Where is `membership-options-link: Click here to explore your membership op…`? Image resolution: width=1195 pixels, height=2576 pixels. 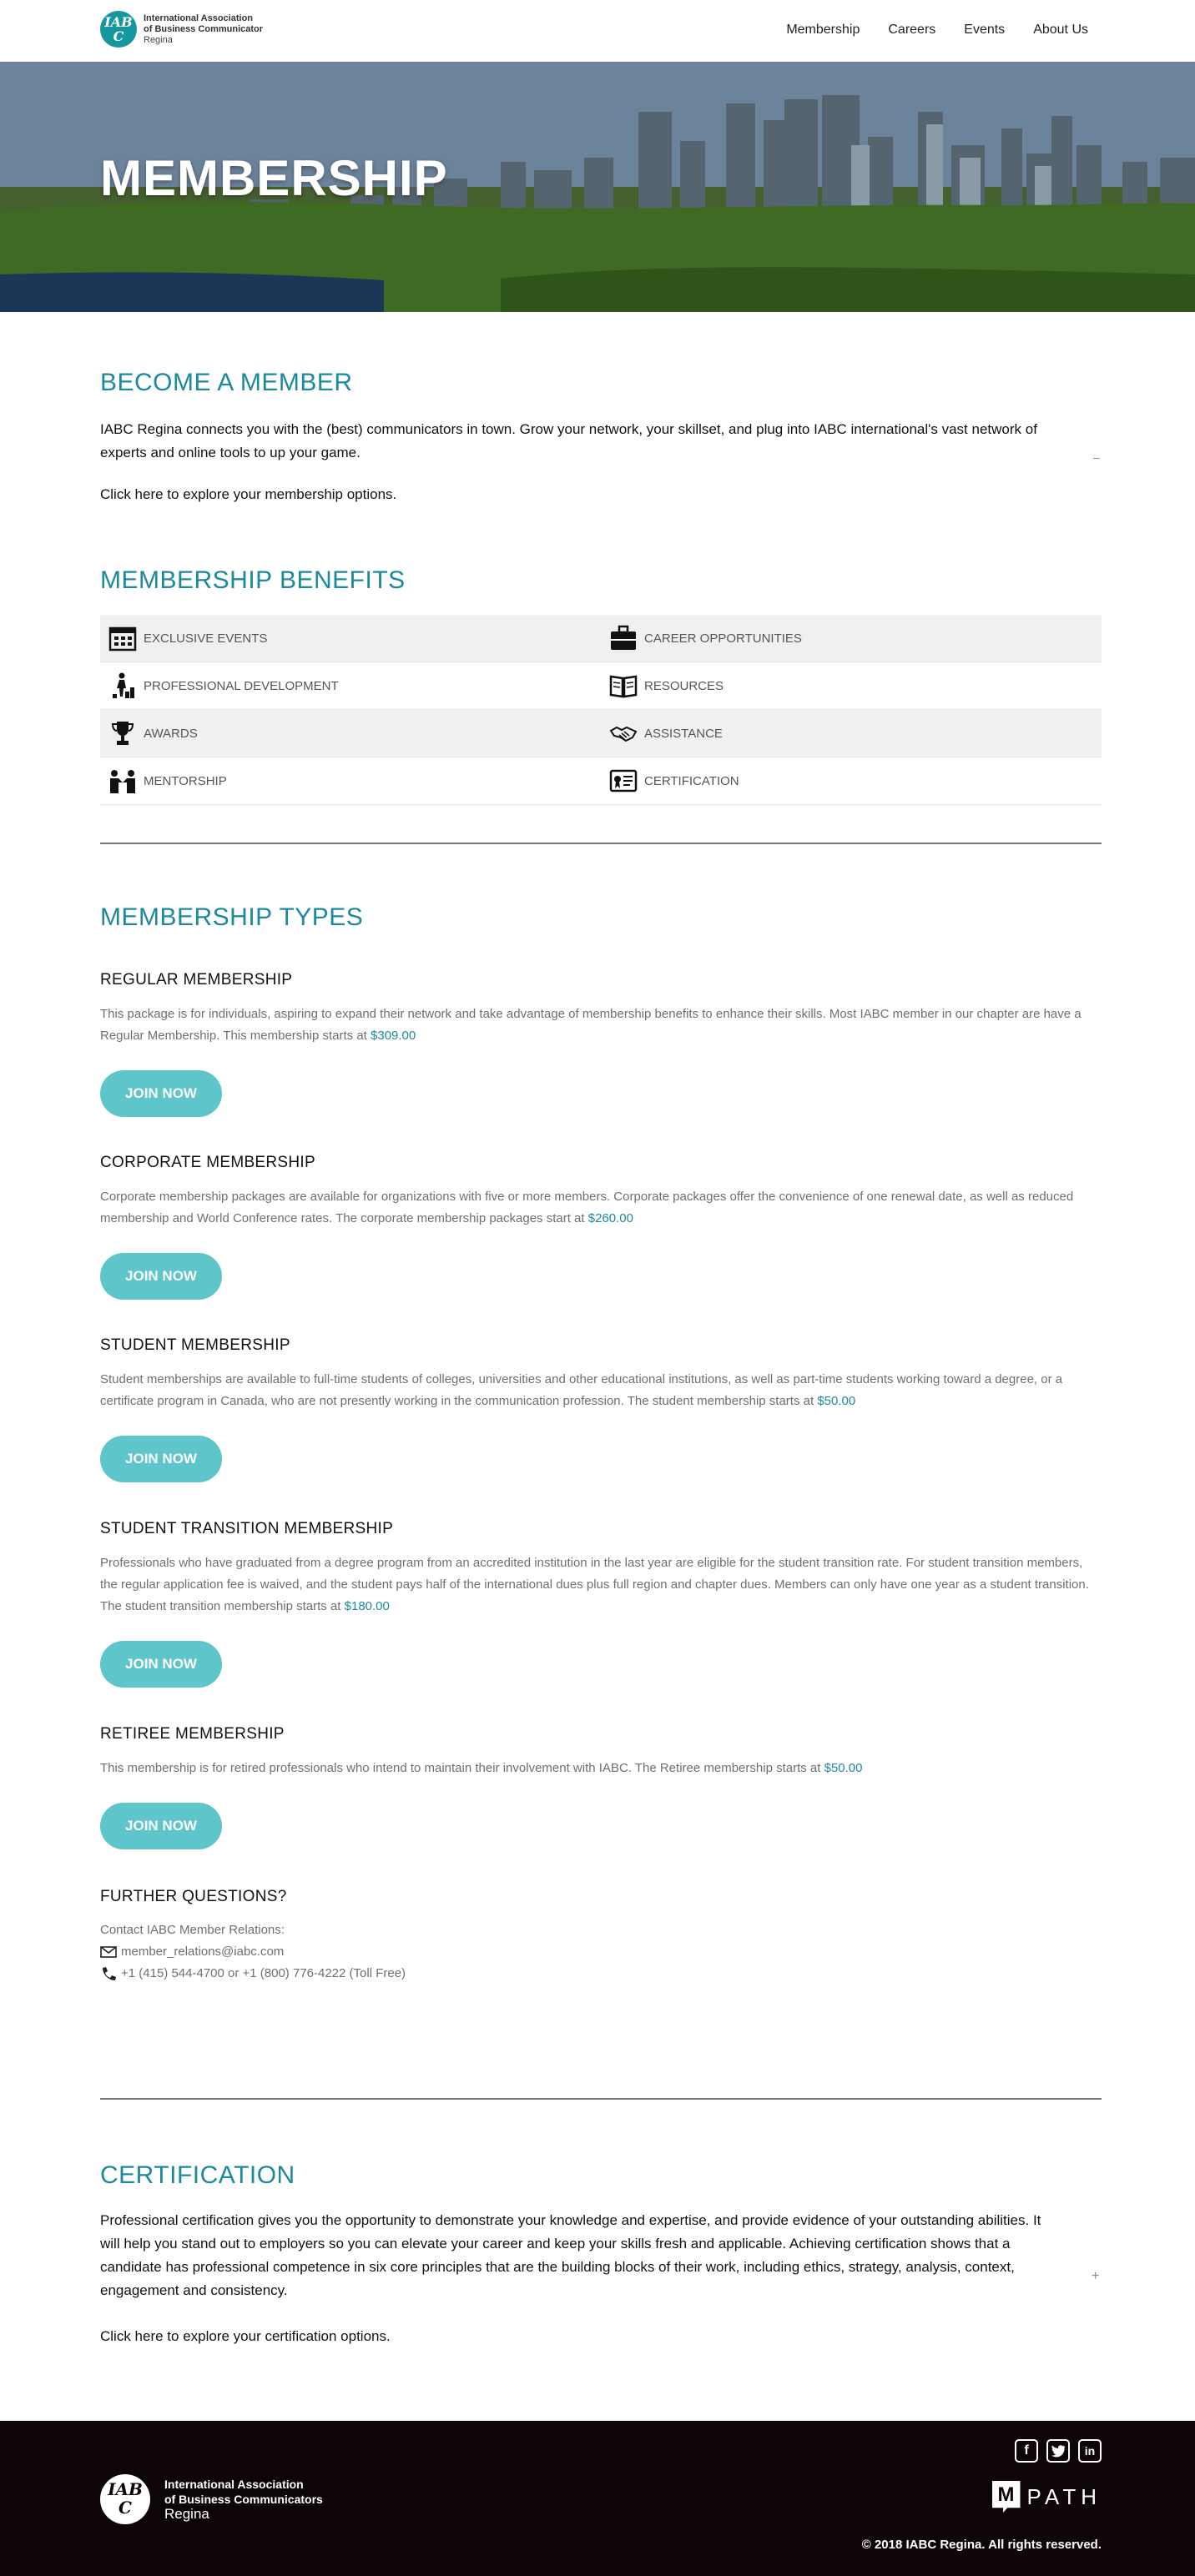
membership-options-link: Click here to explore your membership op… is located at coordinates (248, 494).